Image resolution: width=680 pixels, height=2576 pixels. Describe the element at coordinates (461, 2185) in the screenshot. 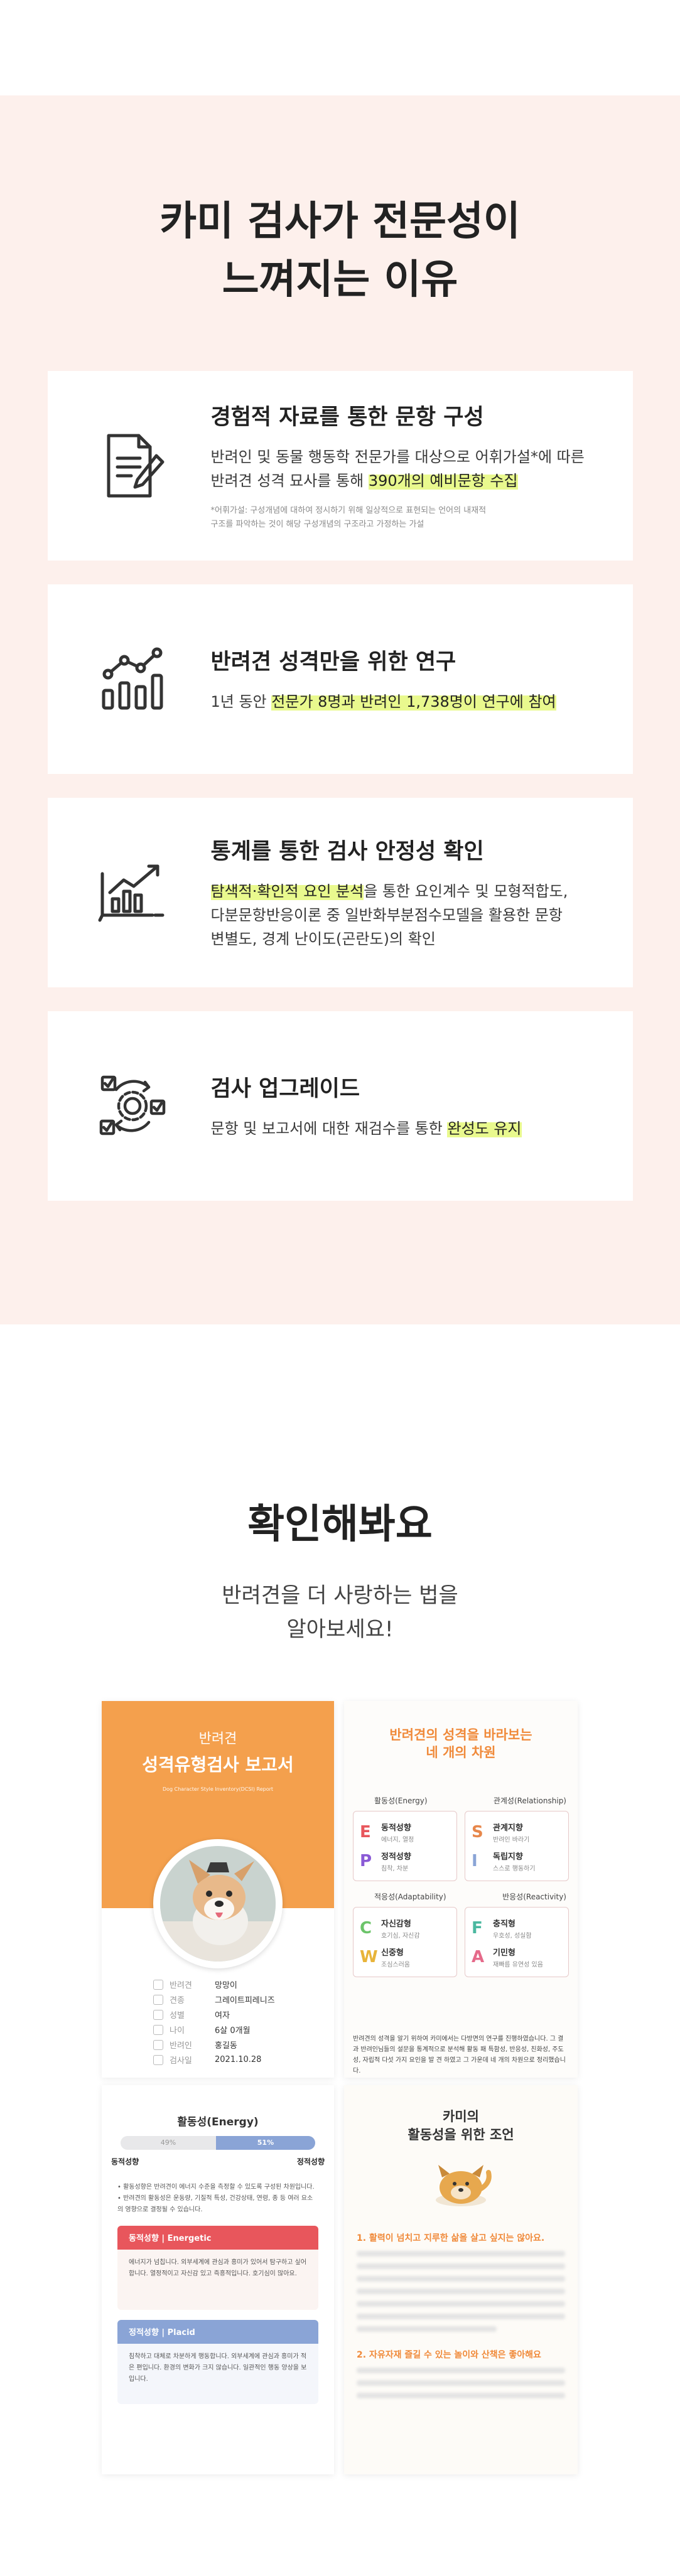

I see `dog-illustration` at that location.